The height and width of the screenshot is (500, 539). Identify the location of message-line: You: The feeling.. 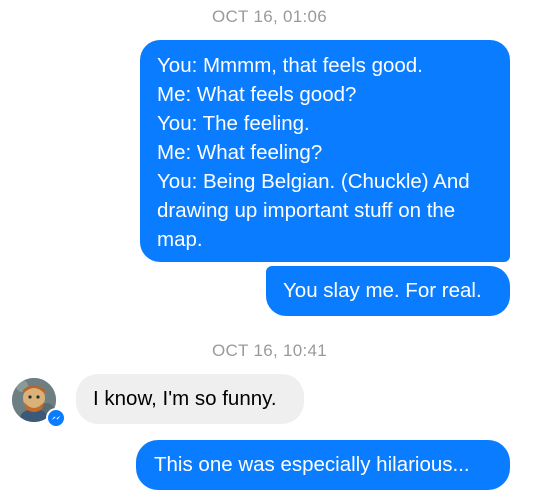
(233, 123).